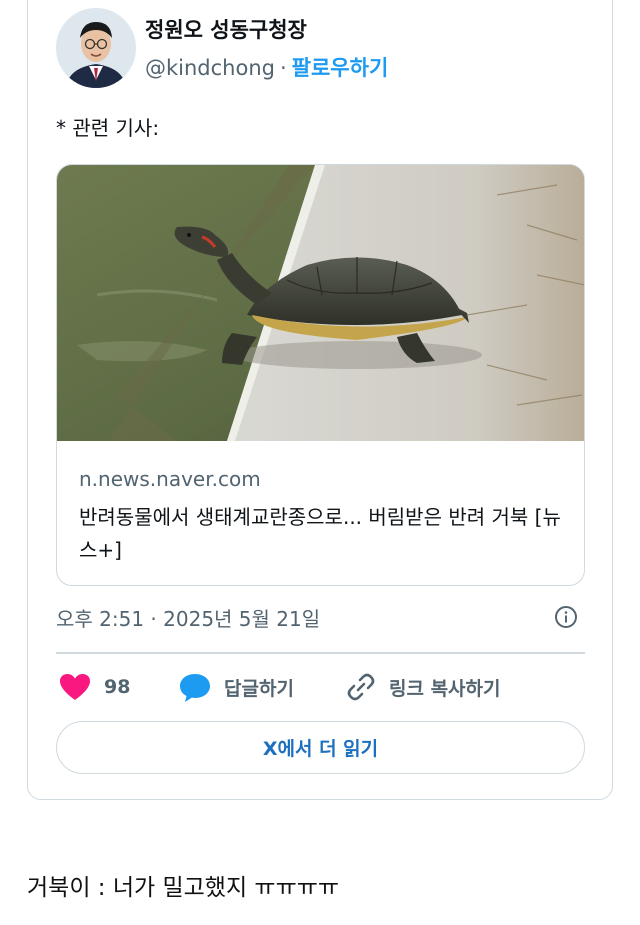 The width and height of the screenshot is (640, 925). Describe the element at coordinates (445, 688) in the screenshot. I see `copy-link-label: 링크 복사하기` at that location.